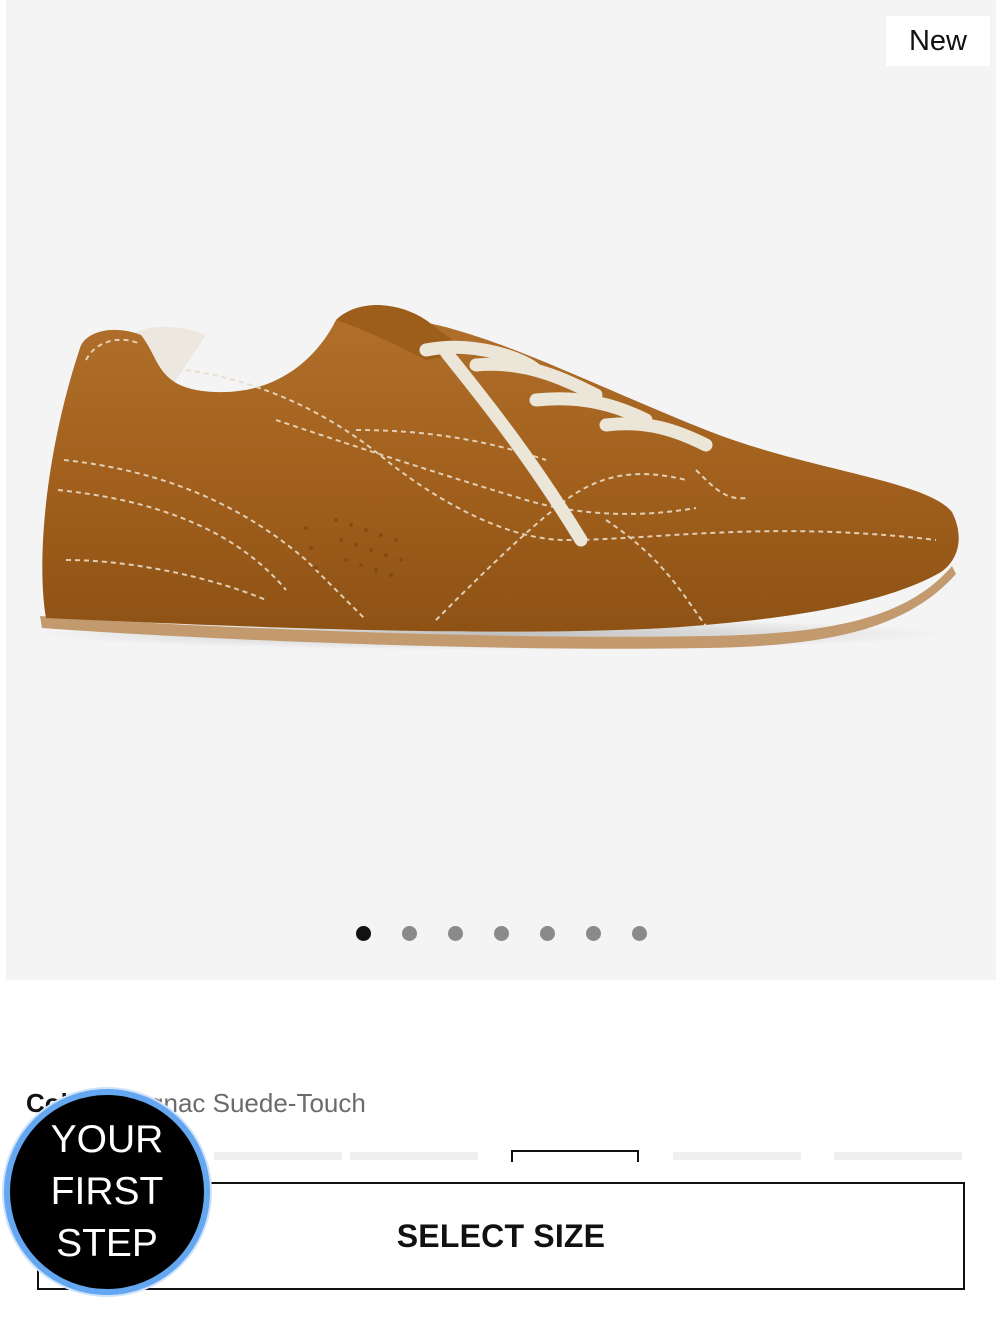  What do you see at coordinates (938, 41) in the screenshot?
I see `new-badge: New` at bounding box center [938, 41].